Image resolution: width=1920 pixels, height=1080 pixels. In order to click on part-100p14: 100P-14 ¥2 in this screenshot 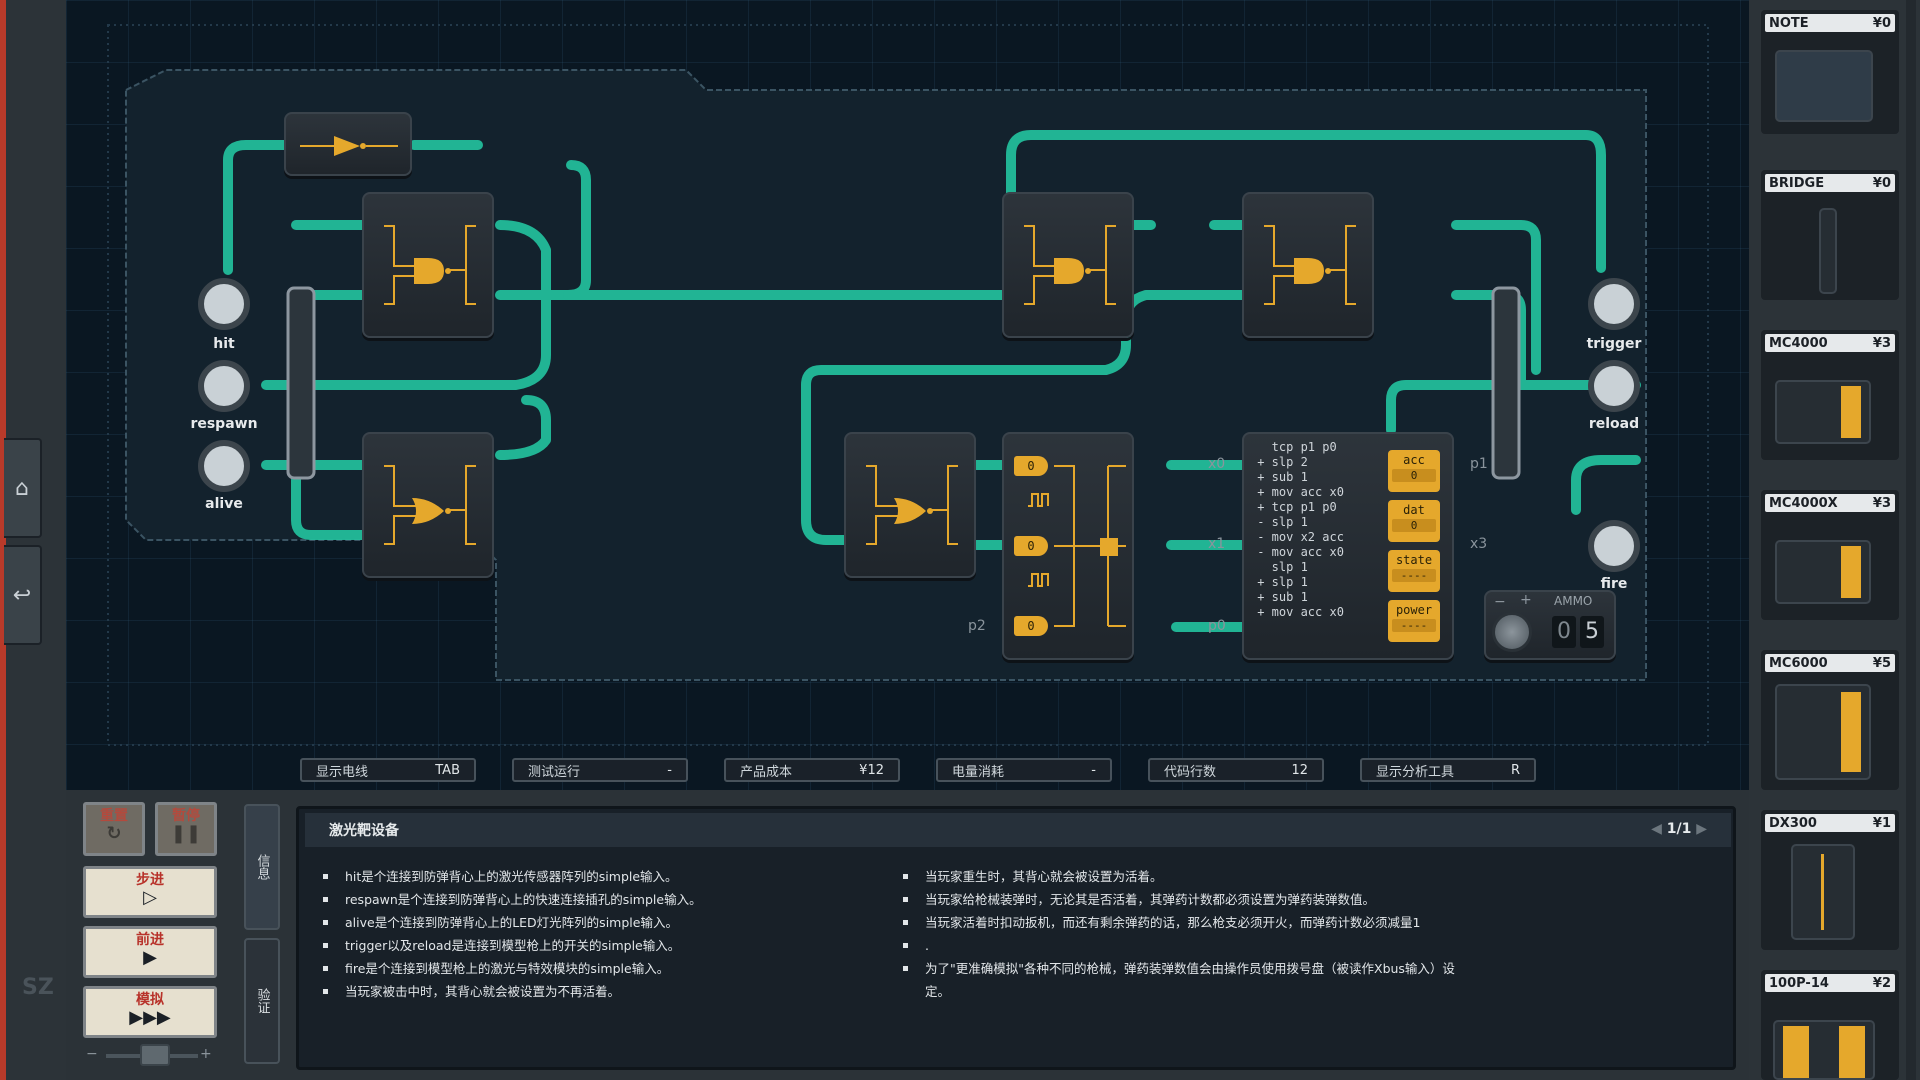, I will do `click(1830, 1025)`.